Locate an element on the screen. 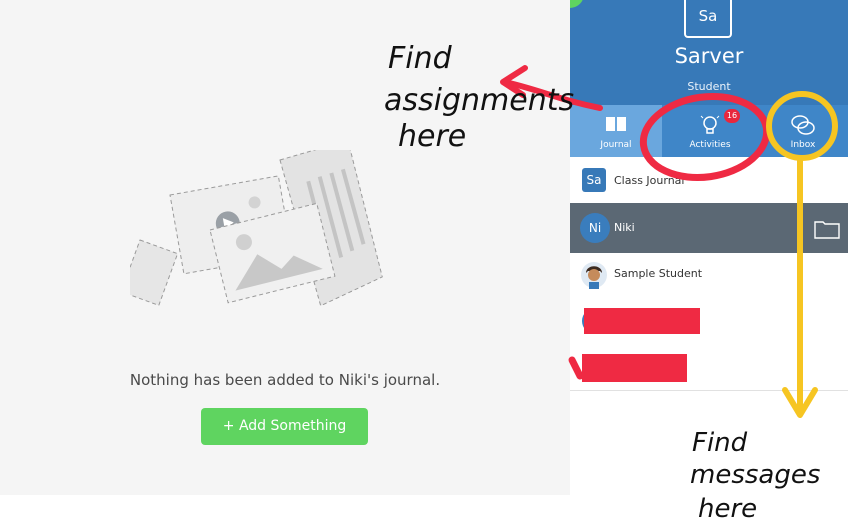  niki-label: Niki is located at coordinates (624, 227).